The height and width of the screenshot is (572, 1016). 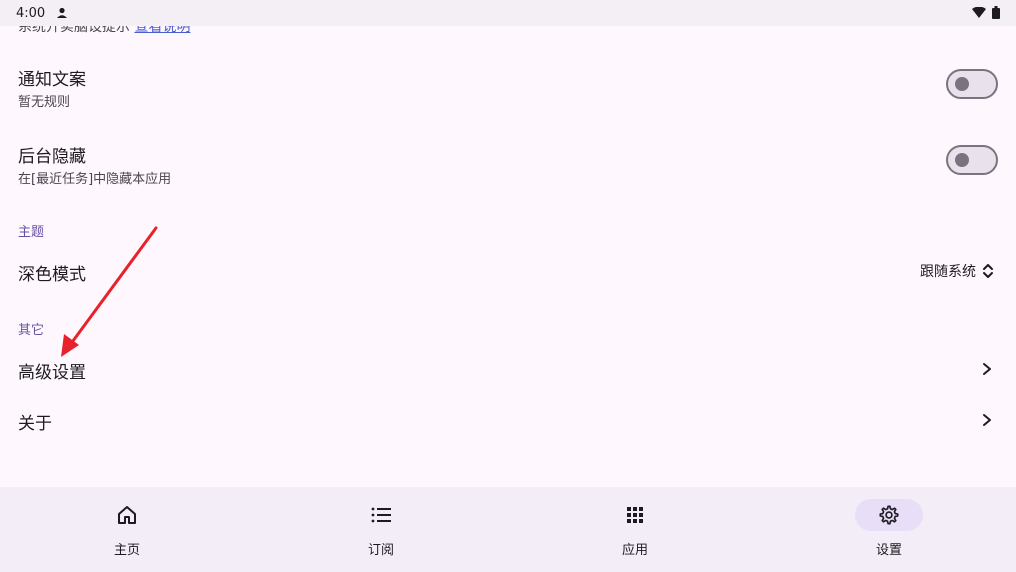 What do you see at coordinates (996, 12) in the screenshot?
I see `battery-icon` at bounding box center [996, 12].